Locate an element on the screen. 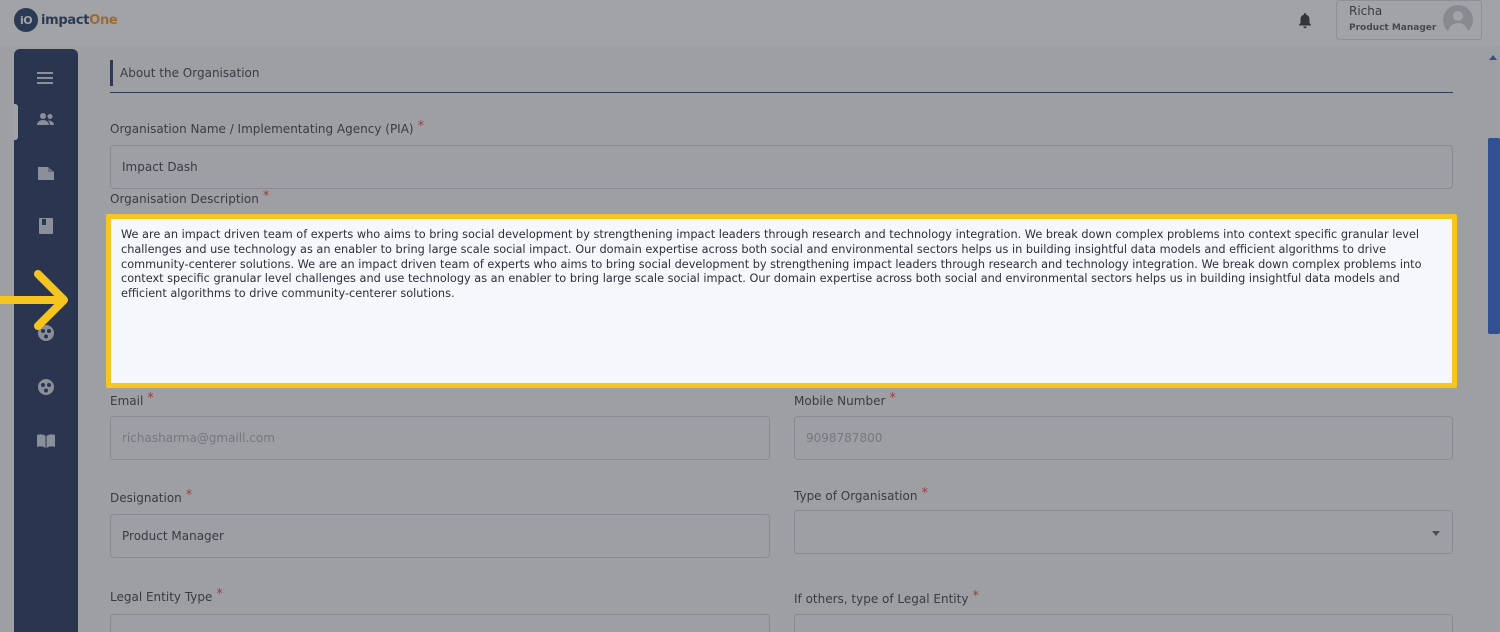 The height and width of the screenshot is (632, 1500). scrollbar-thumb is located at coordinates (1494, 236).